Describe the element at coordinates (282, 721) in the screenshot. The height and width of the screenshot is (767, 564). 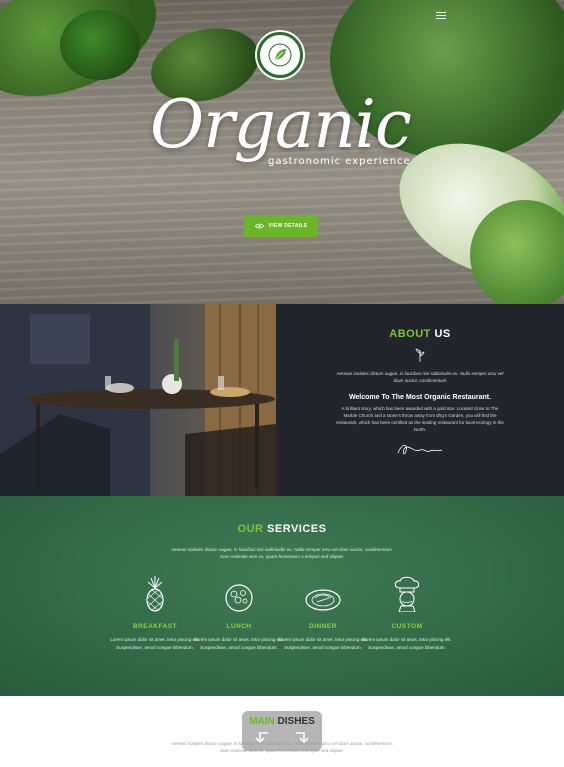
I see `main-dishes-heading: MAIN DISHES` at that location.